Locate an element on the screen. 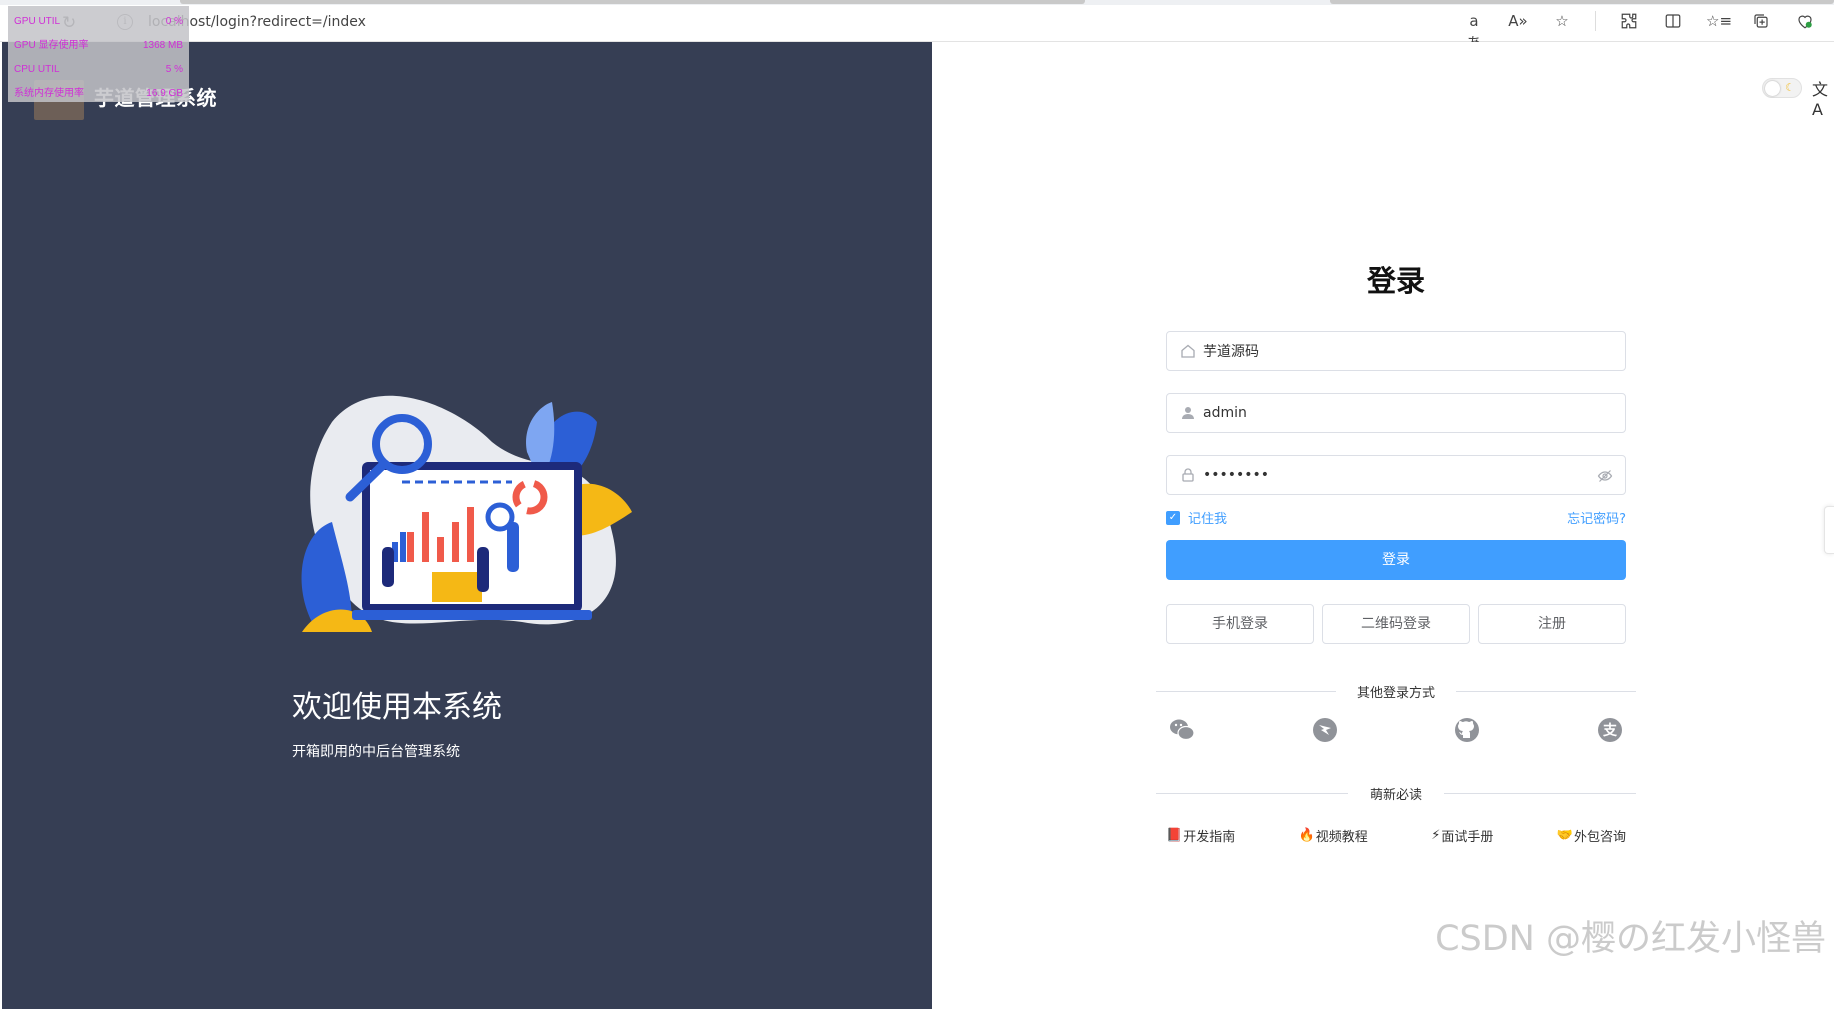 The width and height of the screenshot is (1834, 1009). dashboard-illustration is located at coordinates (466, 513).